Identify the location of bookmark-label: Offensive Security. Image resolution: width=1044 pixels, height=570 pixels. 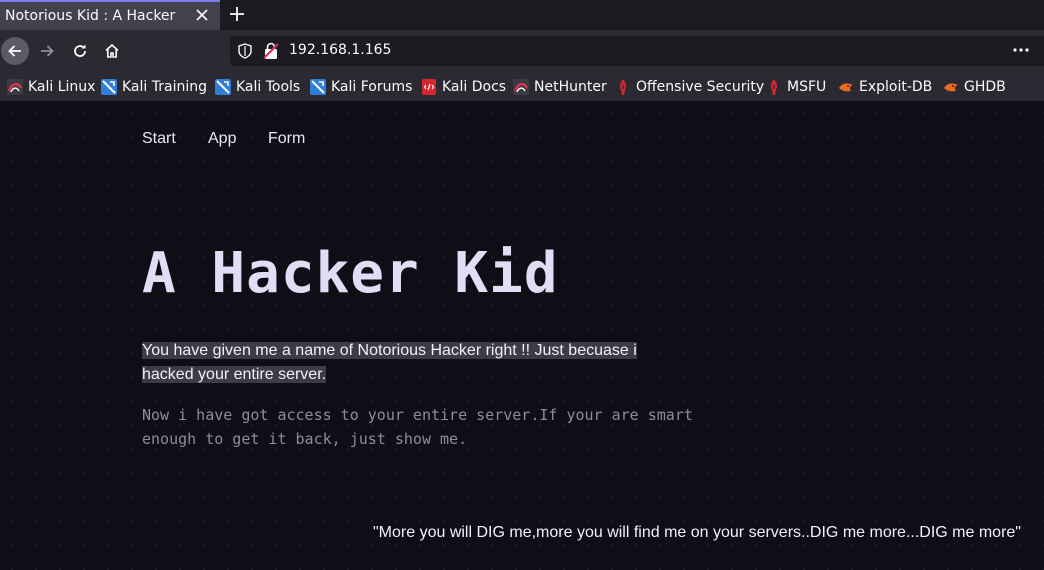
(700, 87).